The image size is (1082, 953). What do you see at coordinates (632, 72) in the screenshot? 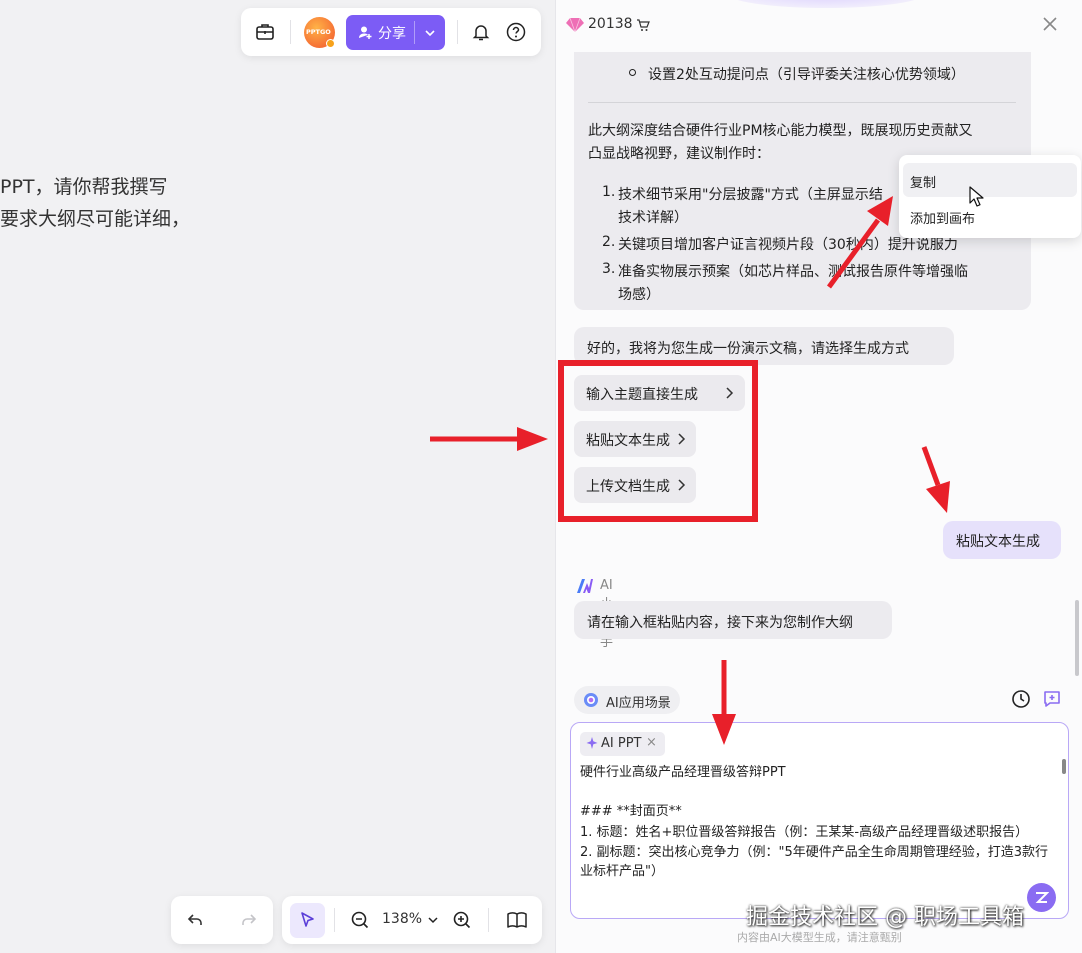
I see `bullet-marker` at bounding box center [632, 72].